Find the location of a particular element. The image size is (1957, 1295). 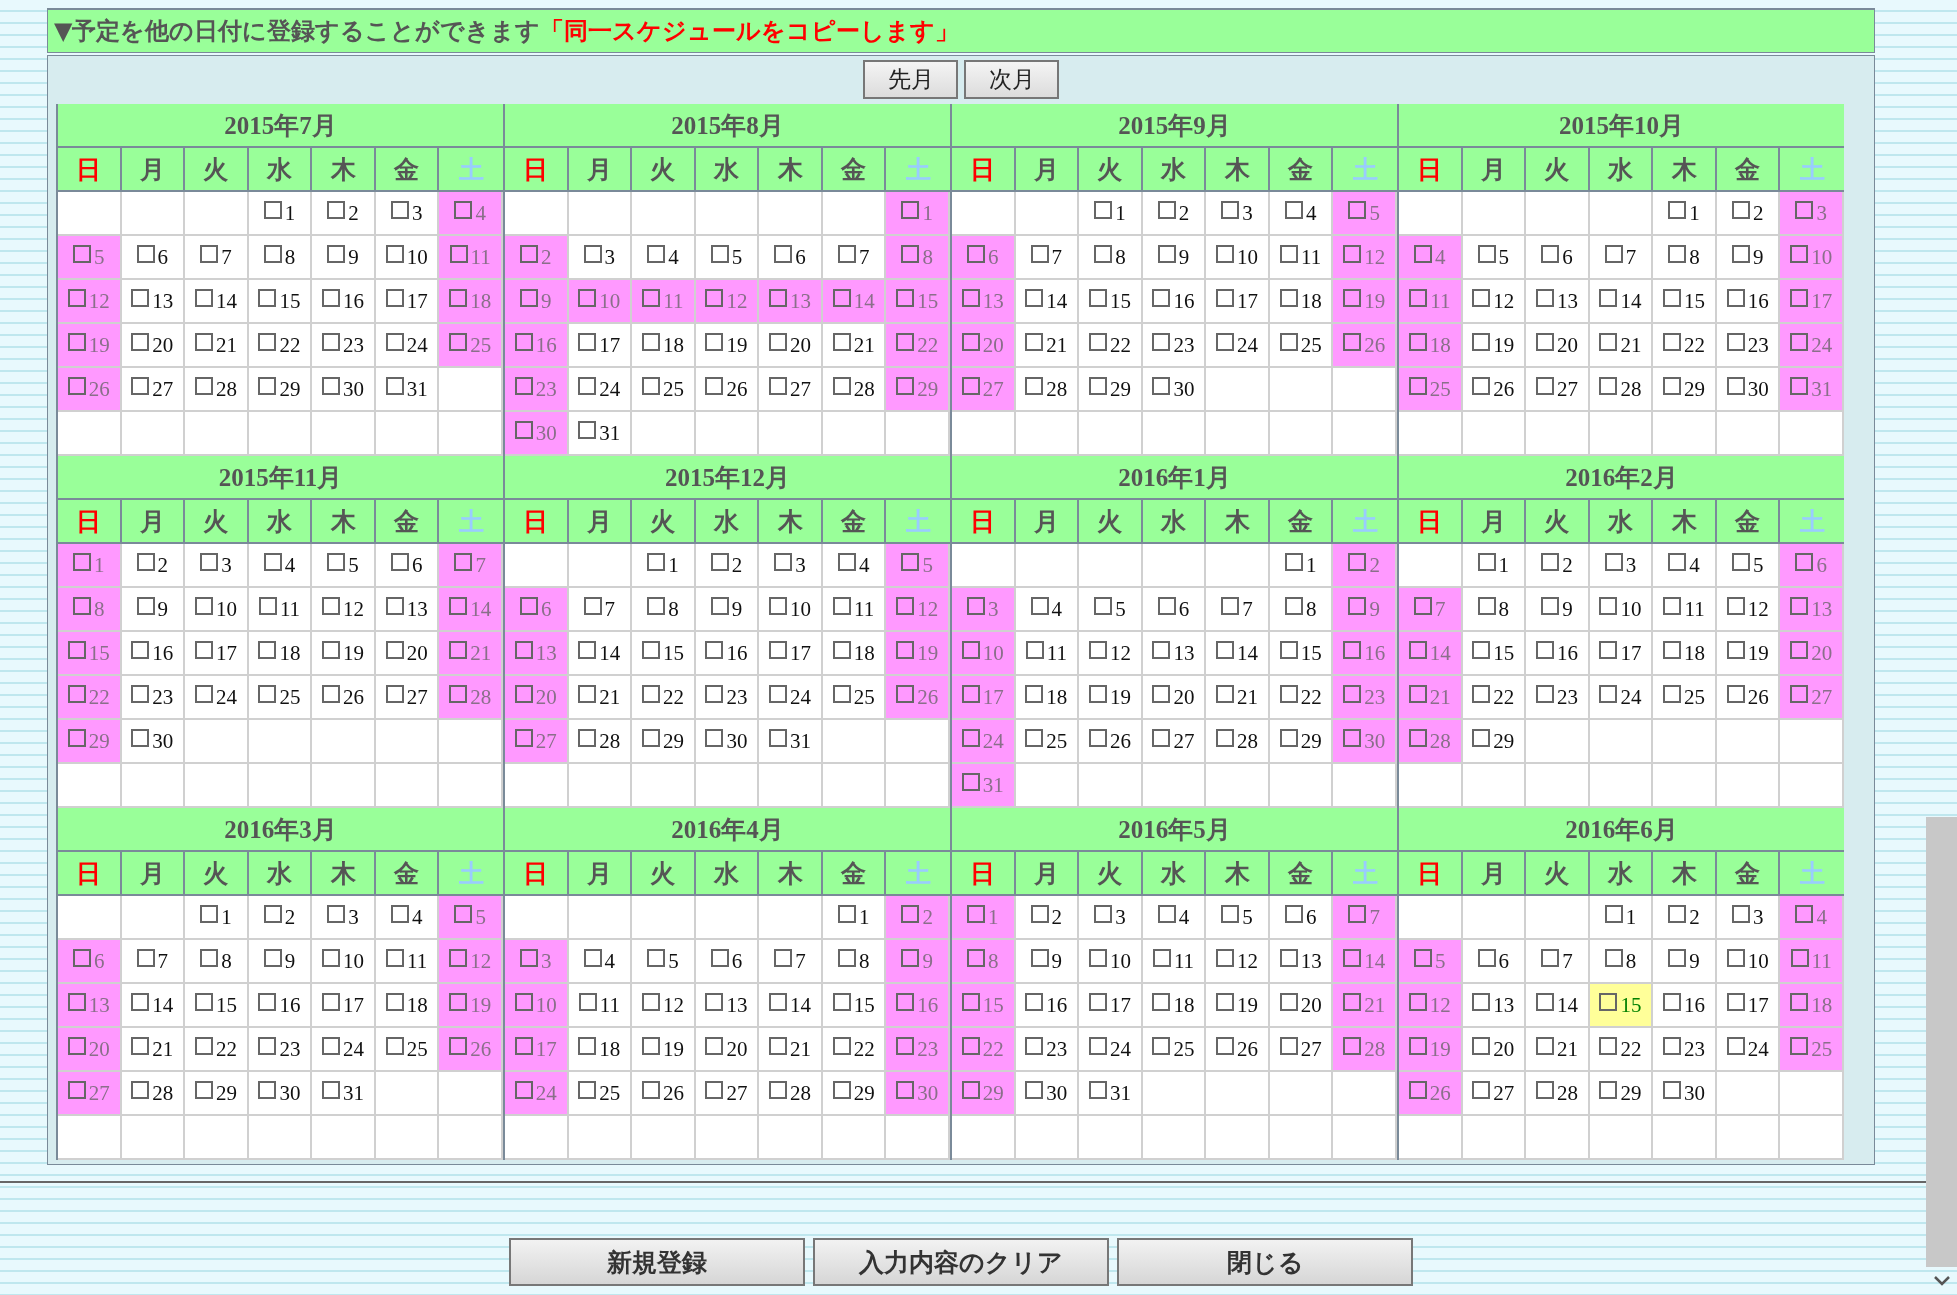

action-button: 入力内容のクリア is located at coordinates (961, 1262).